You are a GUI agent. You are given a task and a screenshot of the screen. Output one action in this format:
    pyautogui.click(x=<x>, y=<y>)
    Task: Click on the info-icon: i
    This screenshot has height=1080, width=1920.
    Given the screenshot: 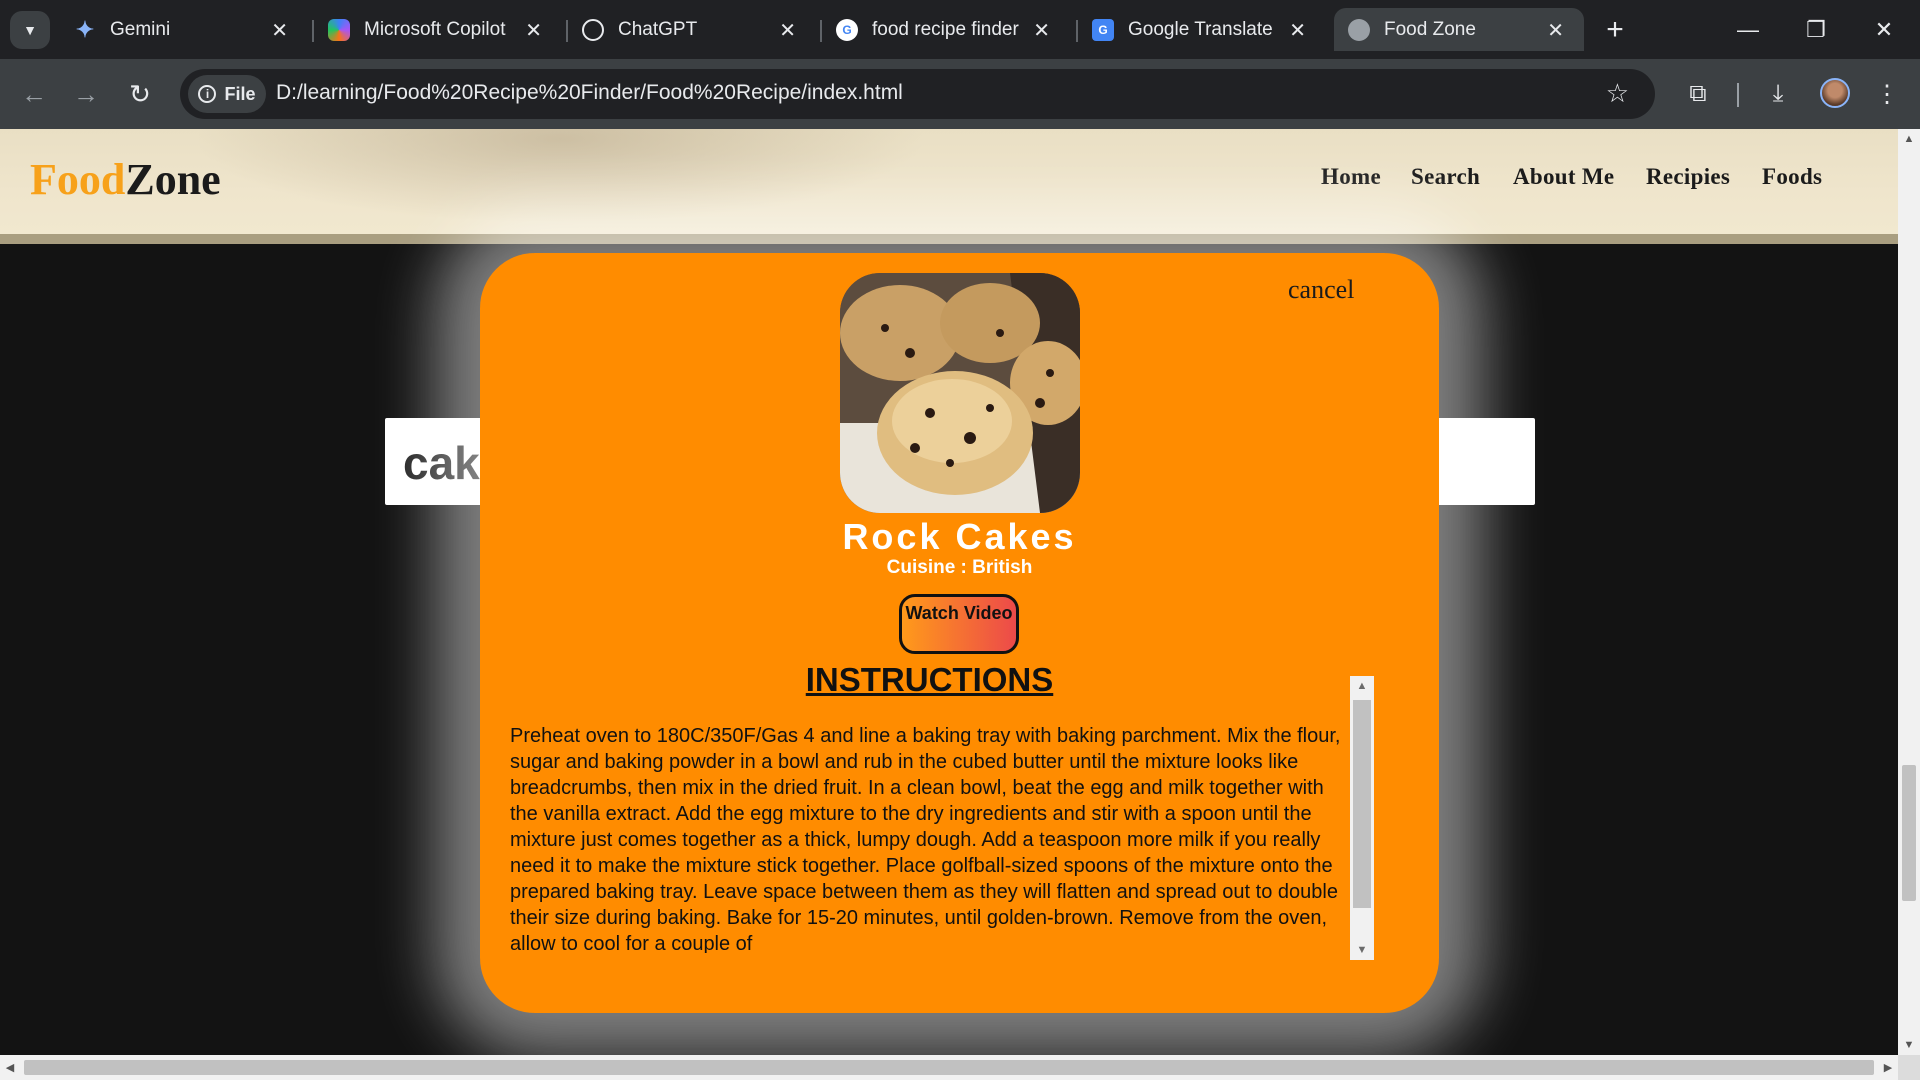 What is the action you would take?
    pyautogui.click(x=207, y=94)
    